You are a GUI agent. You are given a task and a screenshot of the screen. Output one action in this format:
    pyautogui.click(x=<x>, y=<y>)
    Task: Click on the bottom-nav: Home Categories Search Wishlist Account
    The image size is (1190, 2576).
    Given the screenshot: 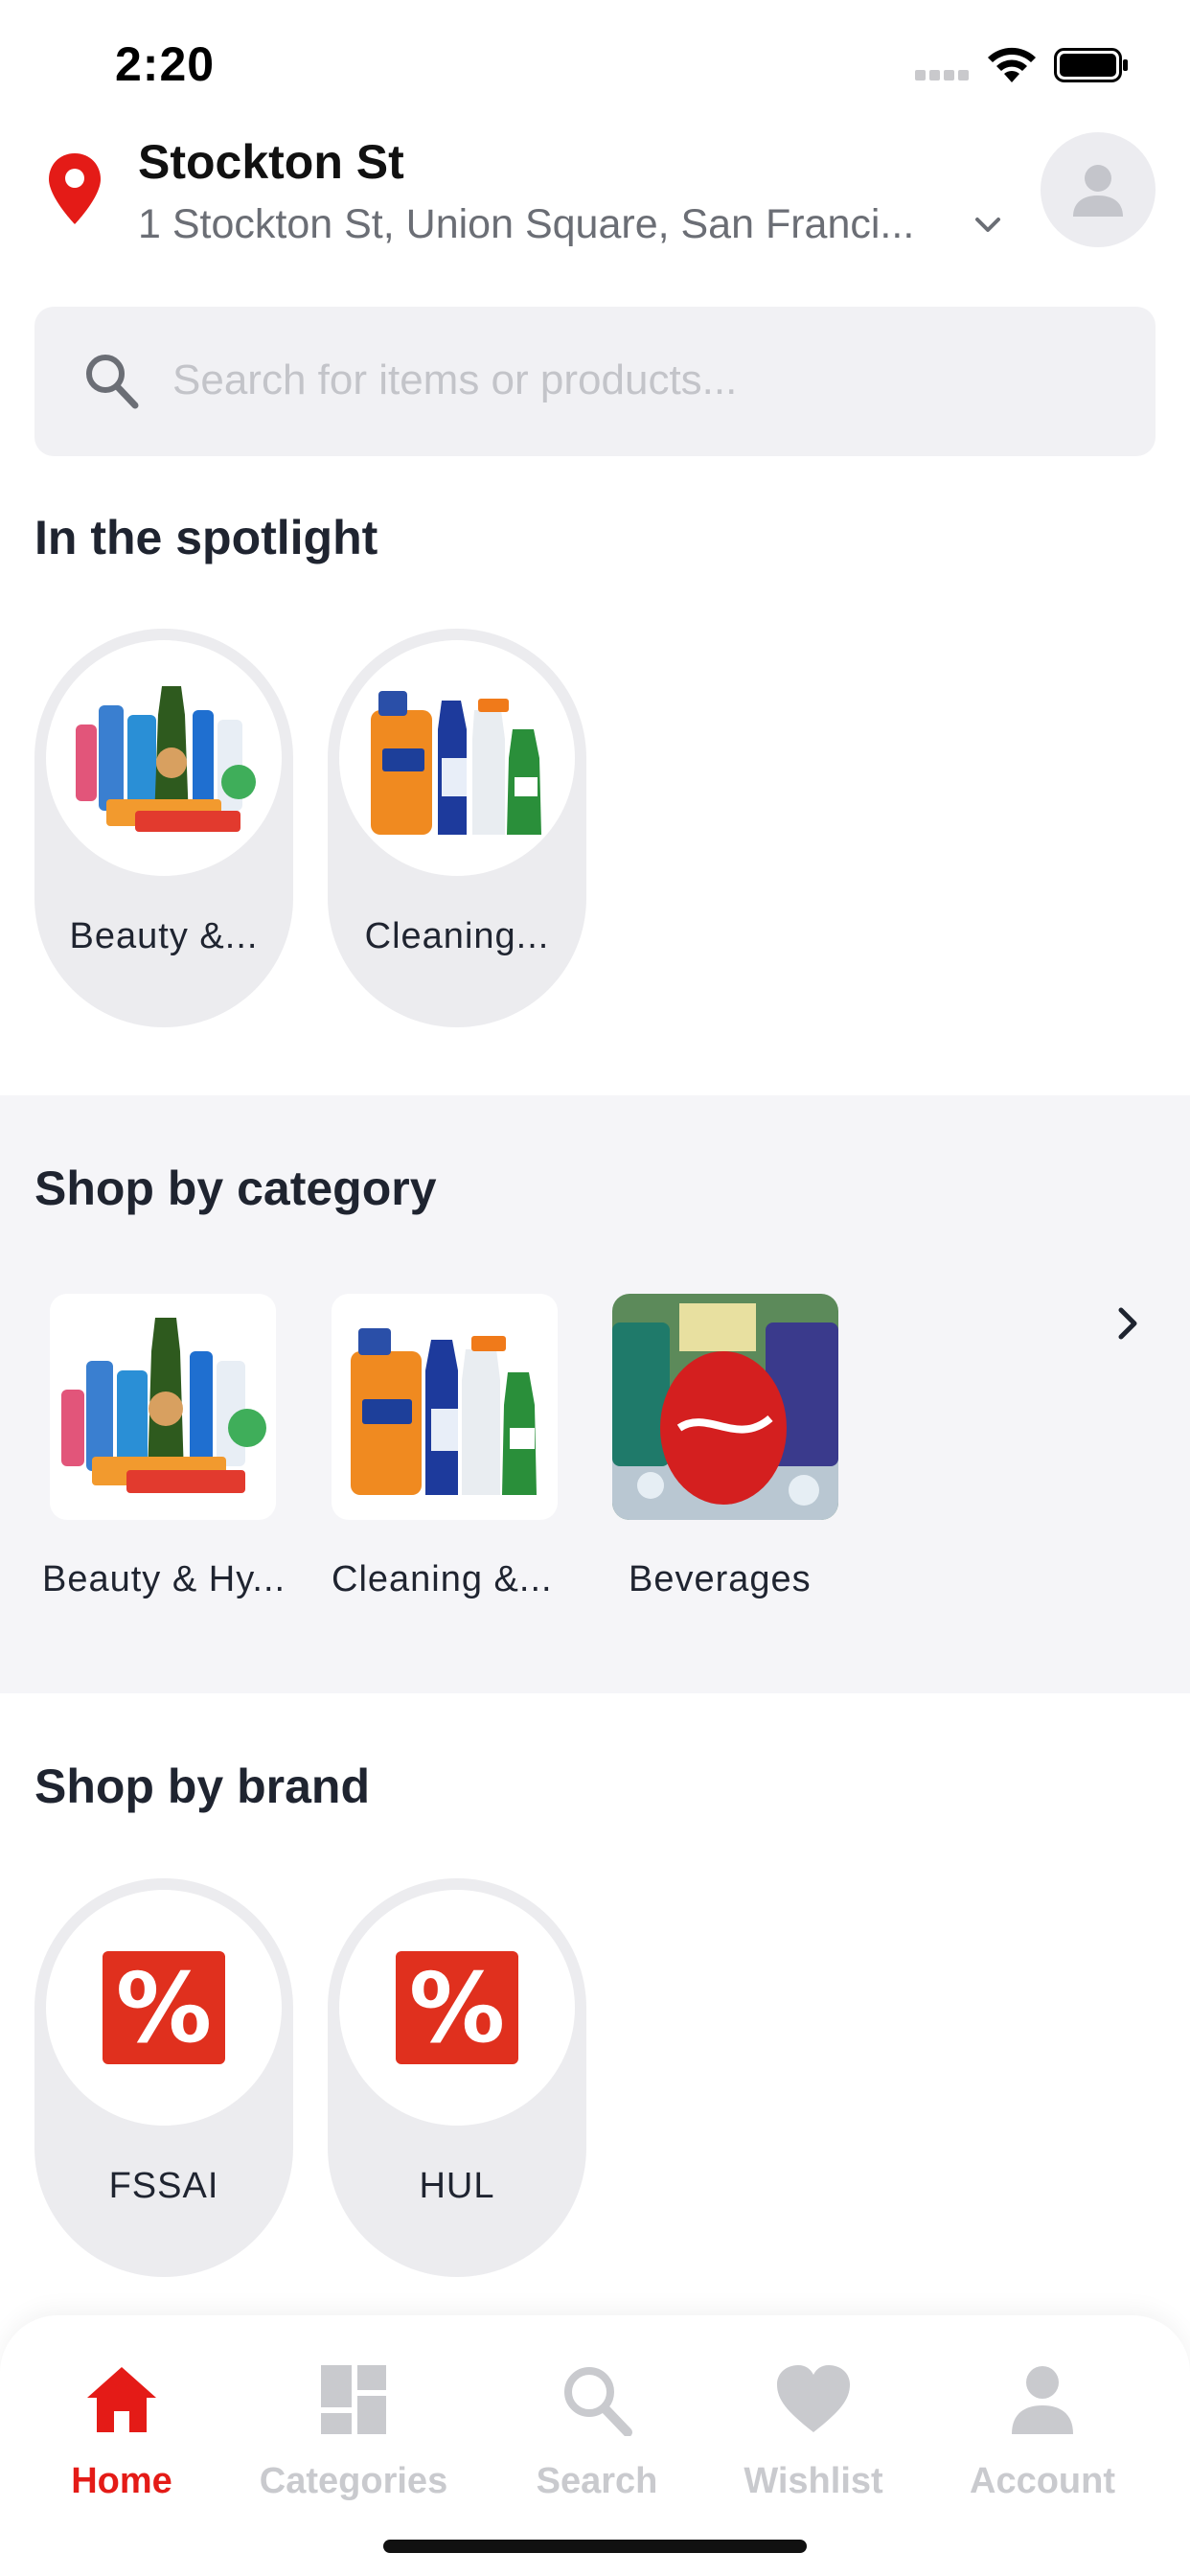 What is the action you would take?
    pyautogui.click(x=595, y=2445)
    